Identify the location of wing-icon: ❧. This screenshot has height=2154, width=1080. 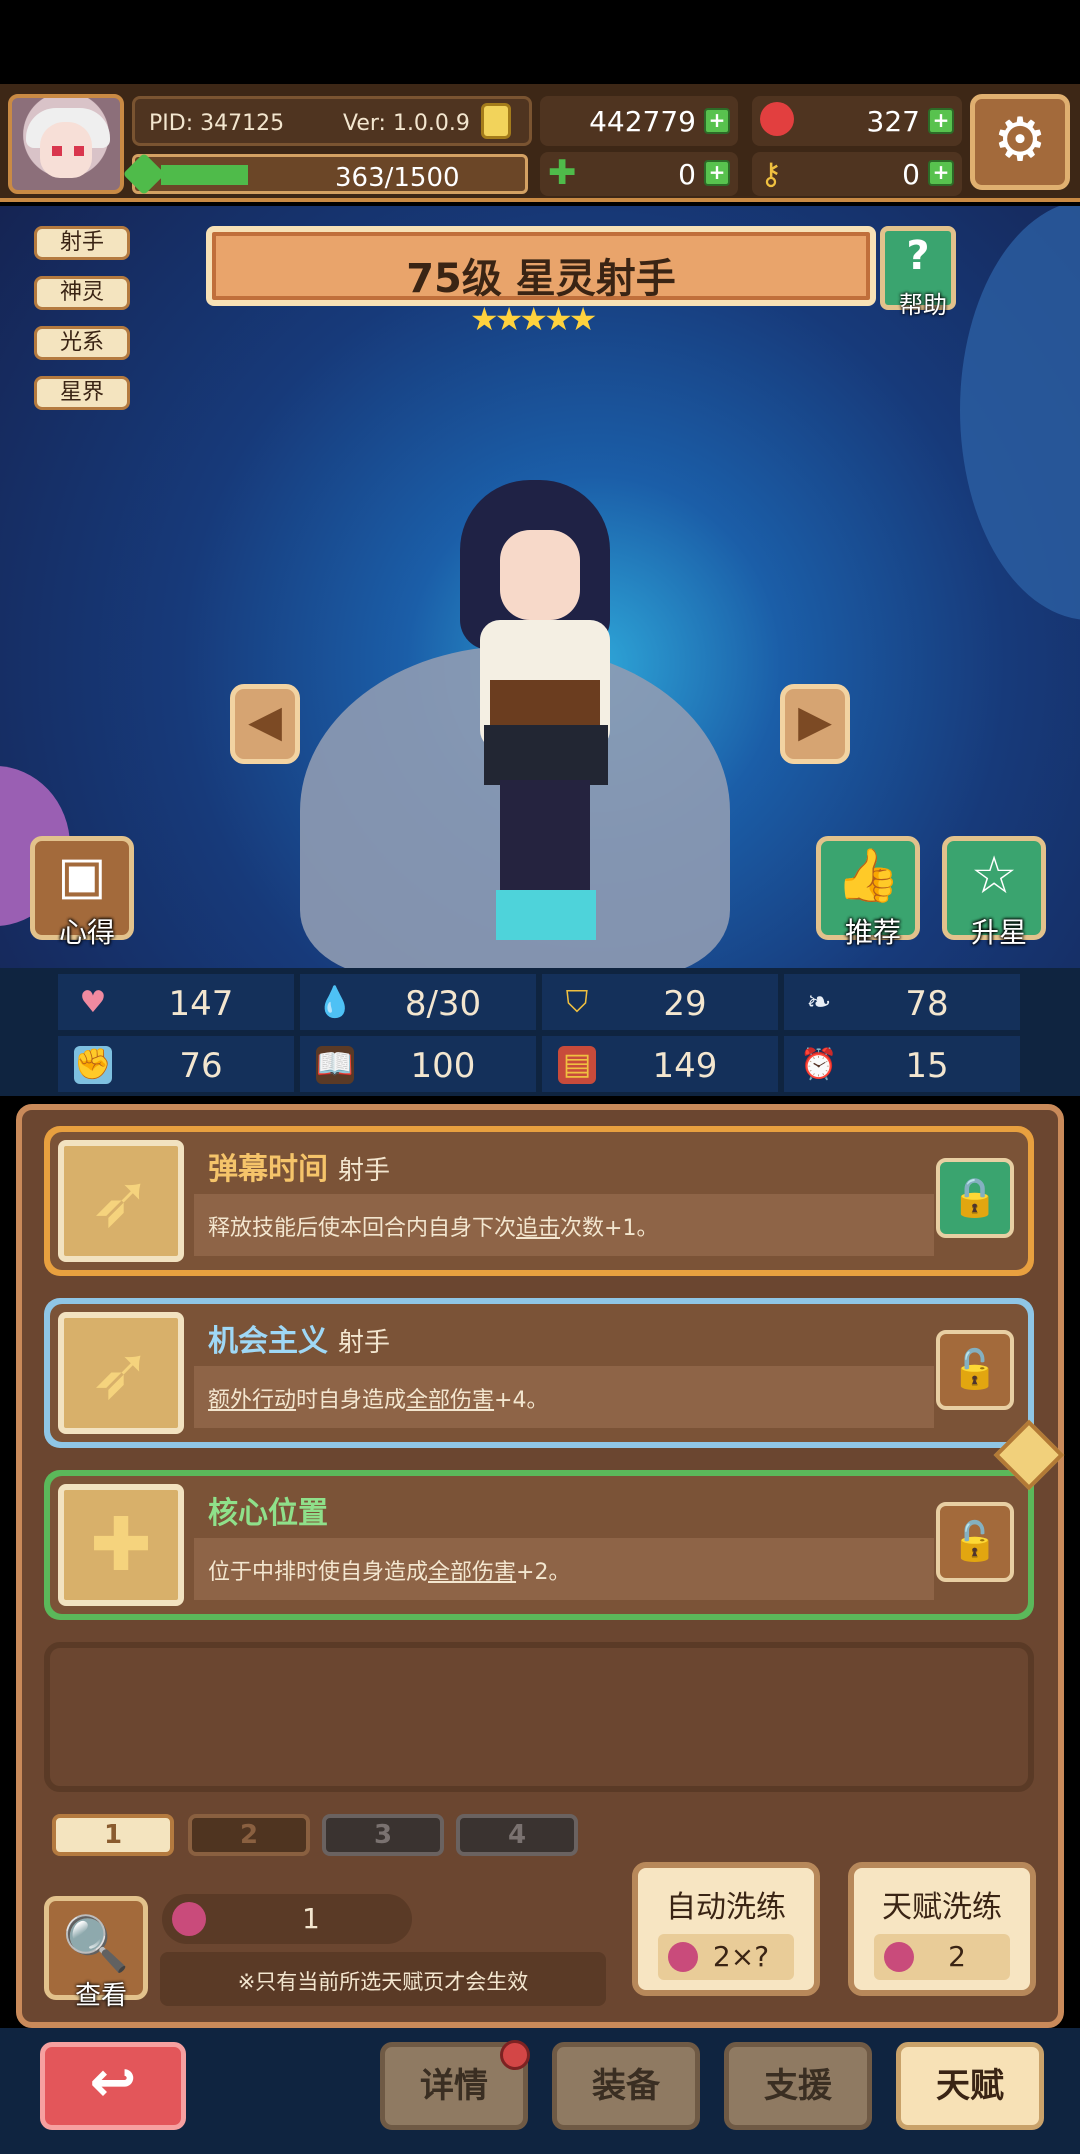
(819, 1002).